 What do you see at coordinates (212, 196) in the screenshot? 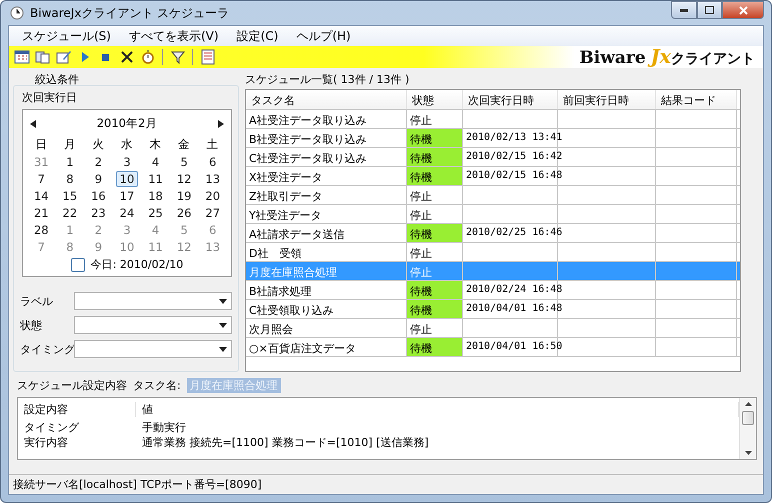
I see `calendar-day: 20` at bounding box center [212, 196].